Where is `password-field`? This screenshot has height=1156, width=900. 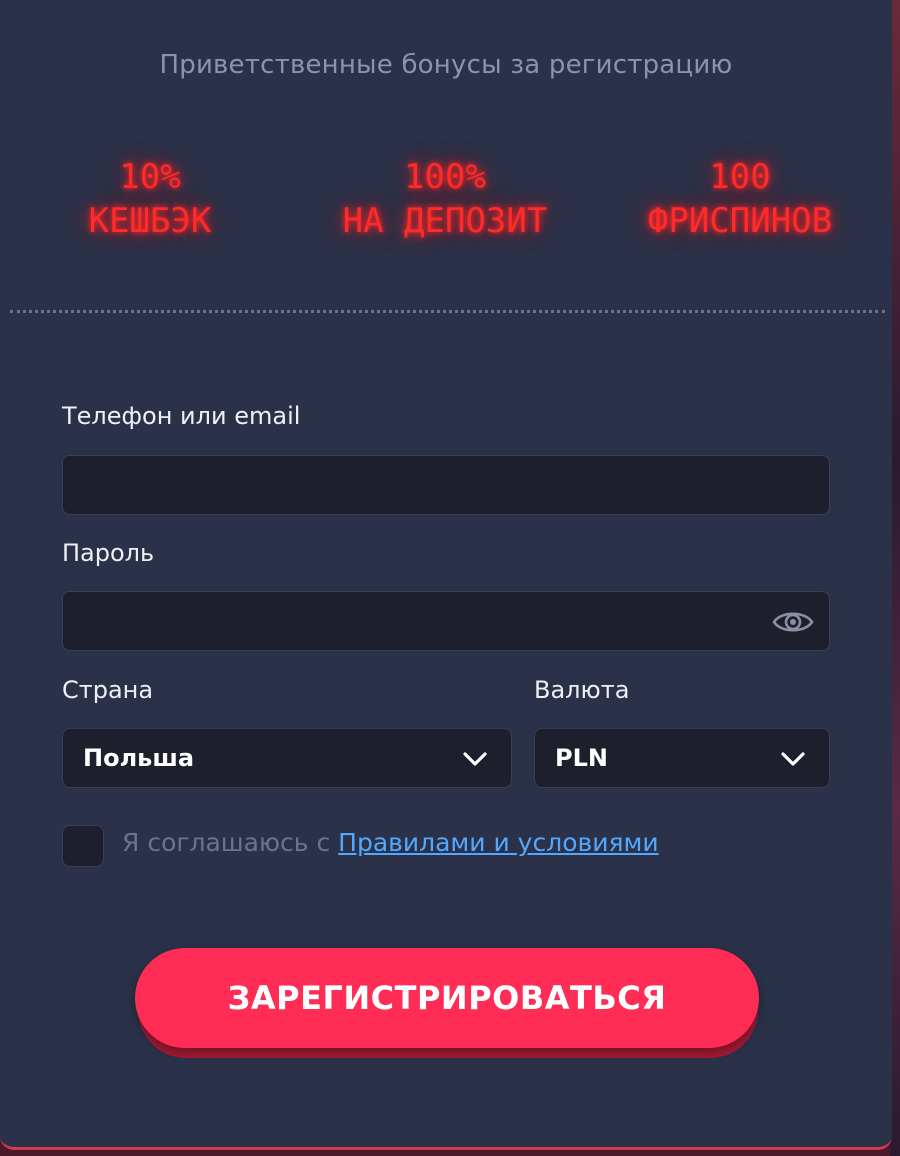 password-field is located at coordinates (446, 621).